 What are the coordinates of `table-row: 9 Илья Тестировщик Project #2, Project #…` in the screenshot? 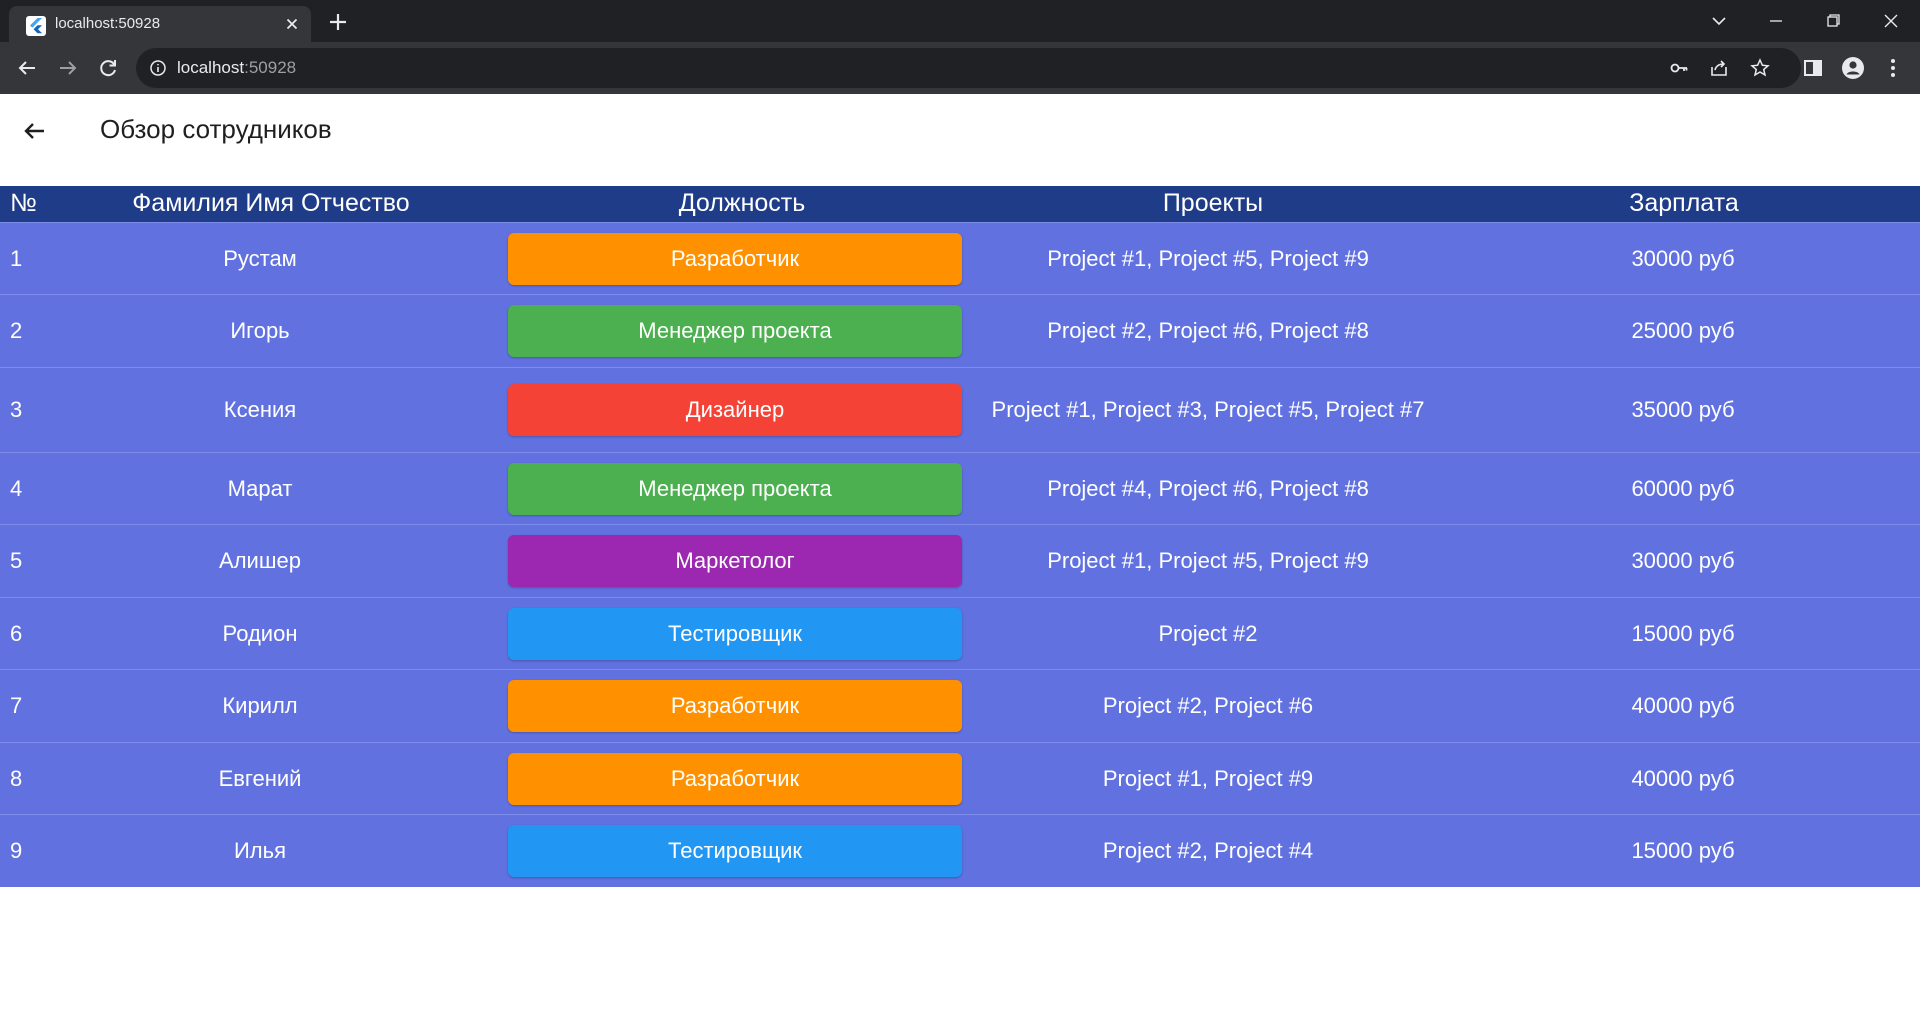 It's located at (960, 850).